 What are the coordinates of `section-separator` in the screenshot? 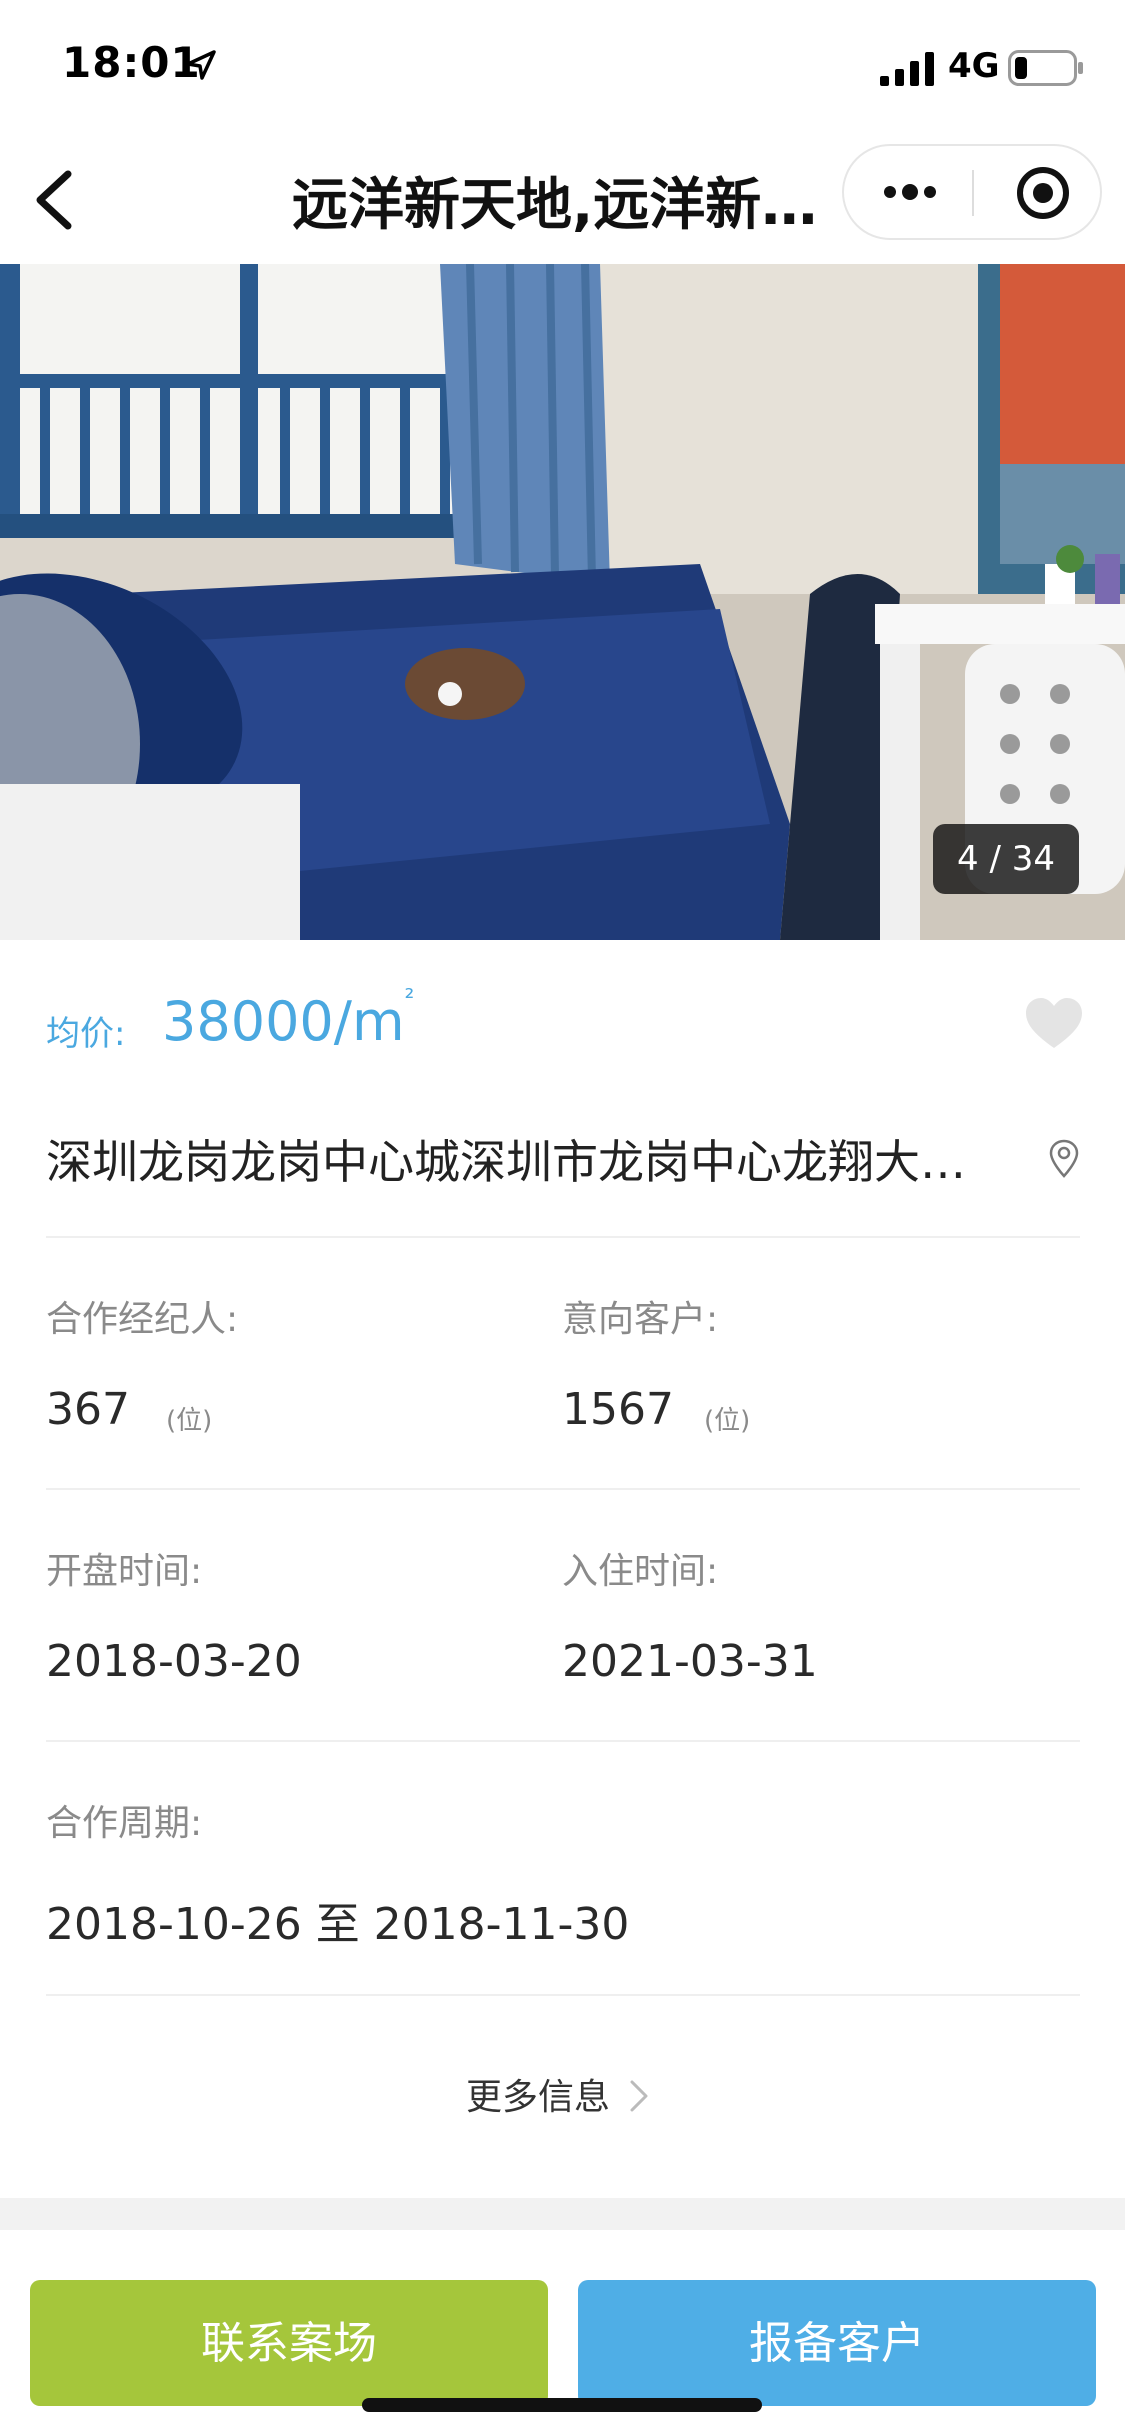 It's located at (562, 2214).